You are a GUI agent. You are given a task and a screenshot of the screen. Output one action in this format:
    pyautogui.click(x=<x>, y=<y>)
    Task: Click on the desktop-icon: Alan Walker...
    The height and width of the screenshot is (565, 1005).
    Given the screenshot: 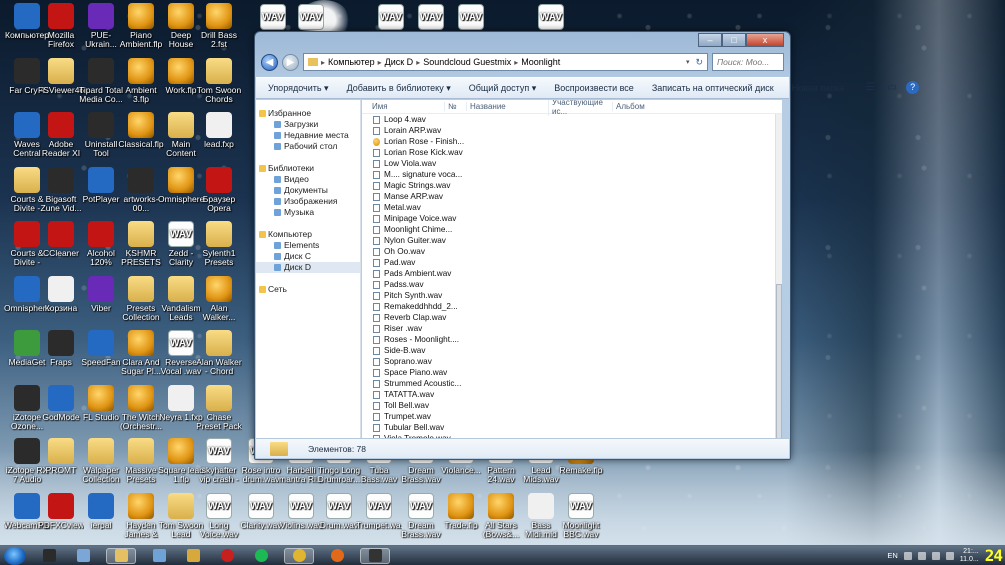 What is the action you would take?
    pyautogui.click(x=219, y=298)
    